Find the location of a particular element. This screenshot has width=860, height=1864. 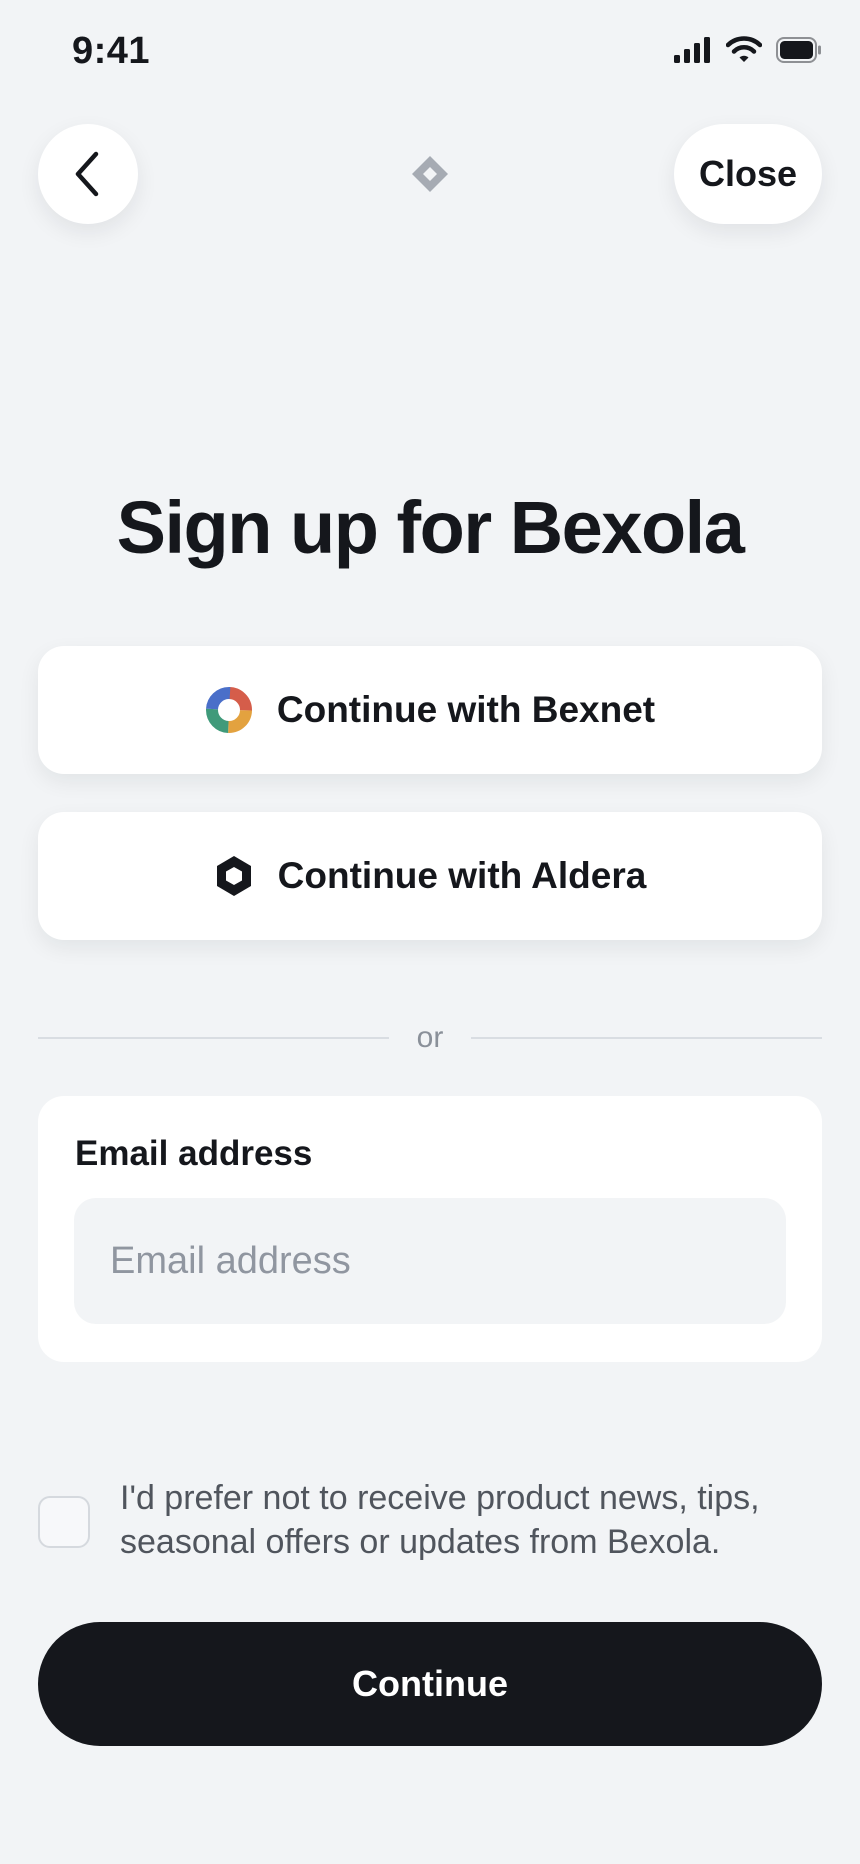

opt-out-checkbox is located at coordinates (64, 1522).